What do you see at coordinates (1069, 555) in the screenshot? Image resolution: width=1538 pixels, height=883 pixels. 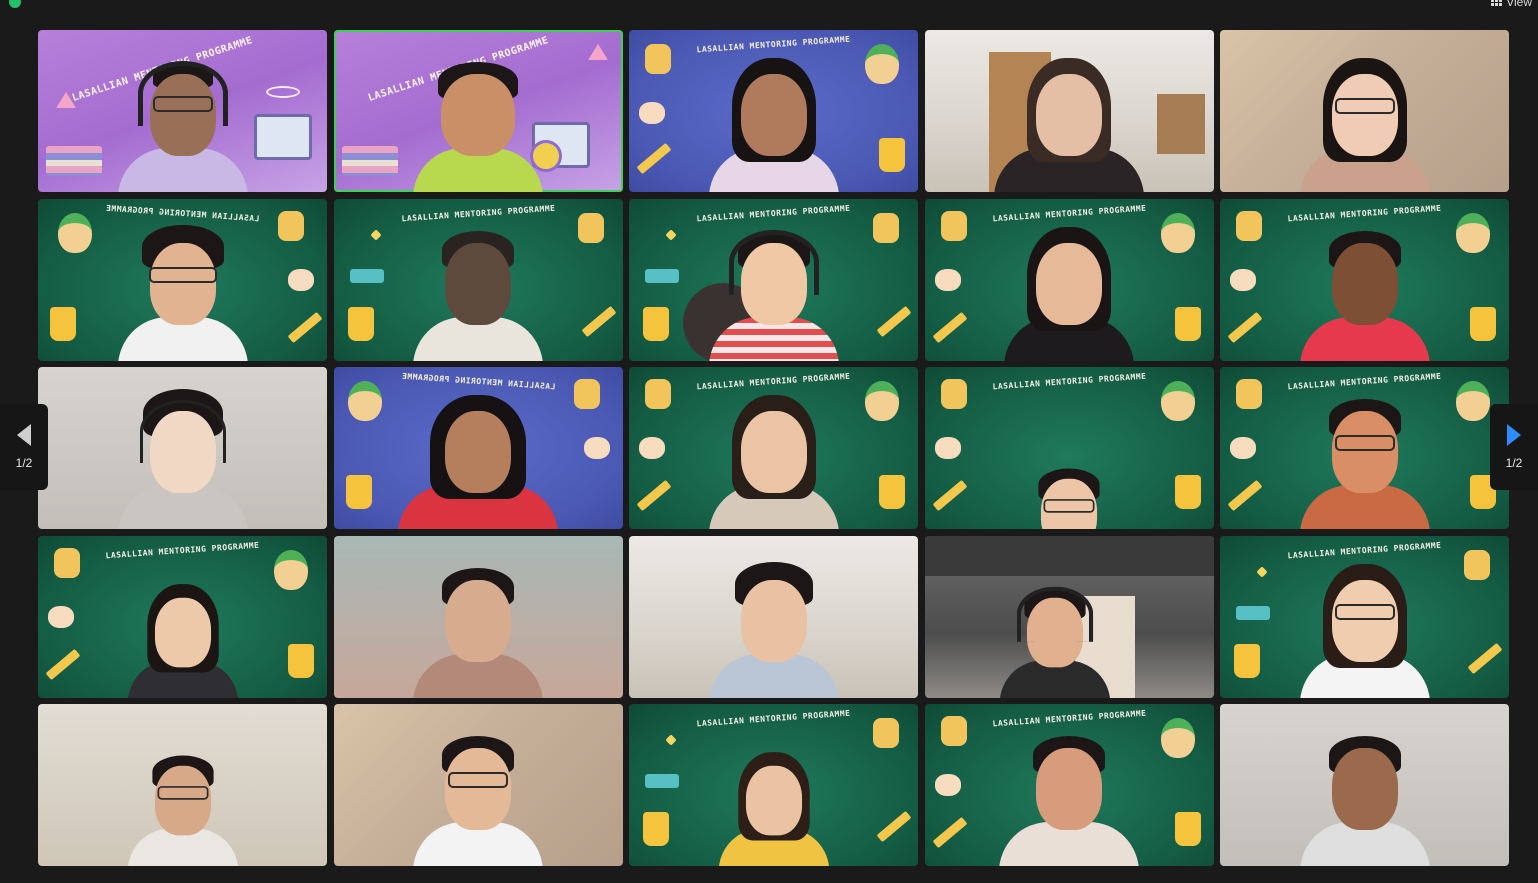 I see `background-ceiling` at bounding box center [1069, 555].